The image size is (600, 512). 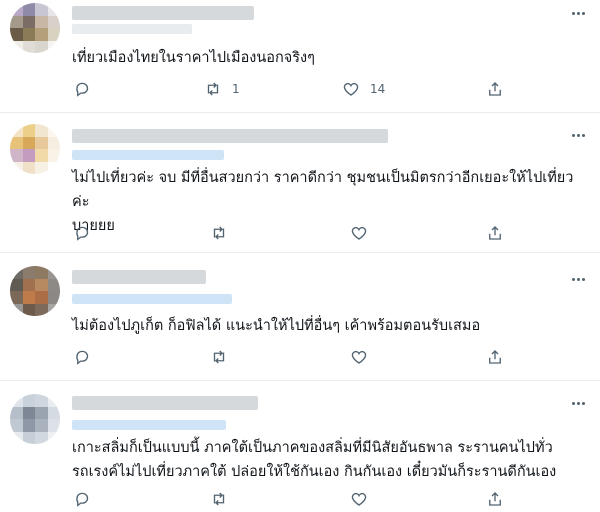 I want to click on retweet-button: 1, so click(x=222, y=89).